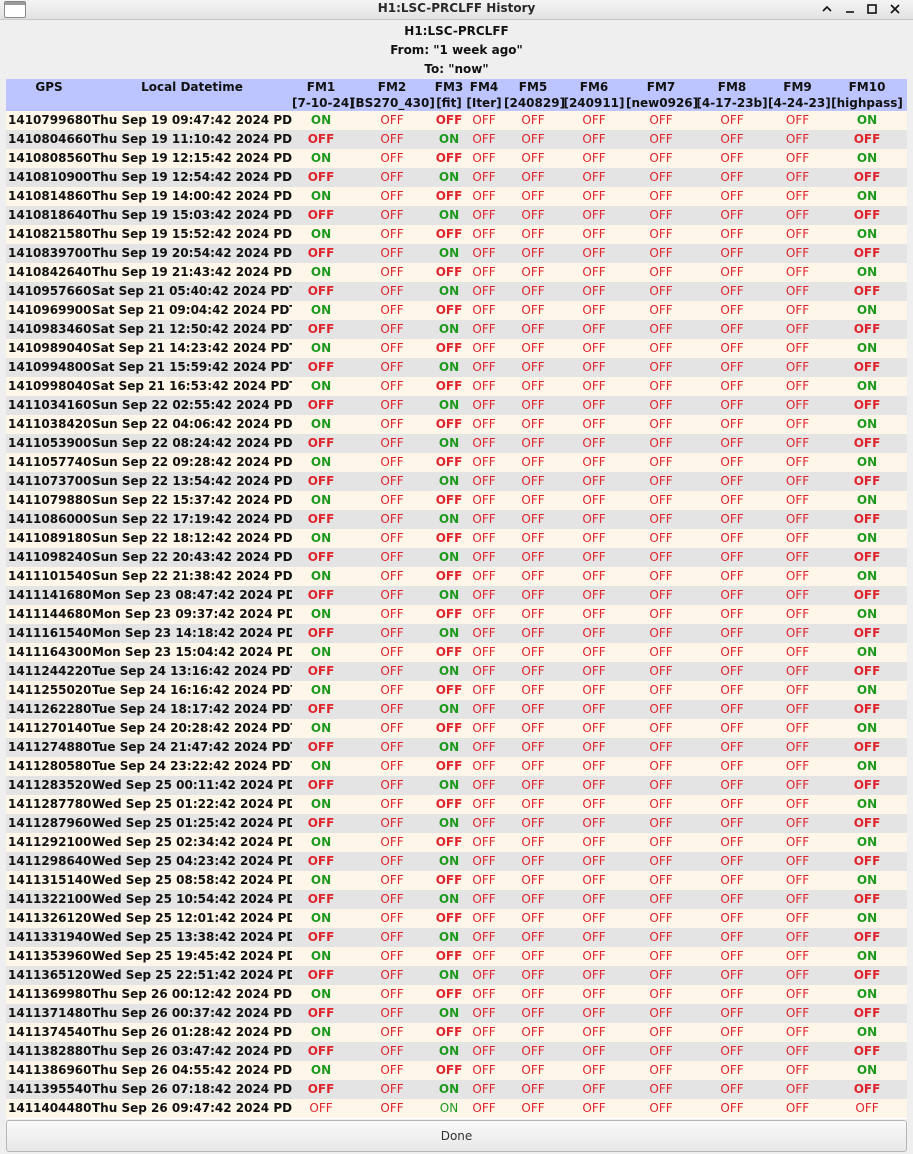 This screenshot has width=913, height=1154. What do you see at coordinates (49, 766) in the screenshot?
I see `gps-cell: 1411280580` at bounding box center [49, 766].